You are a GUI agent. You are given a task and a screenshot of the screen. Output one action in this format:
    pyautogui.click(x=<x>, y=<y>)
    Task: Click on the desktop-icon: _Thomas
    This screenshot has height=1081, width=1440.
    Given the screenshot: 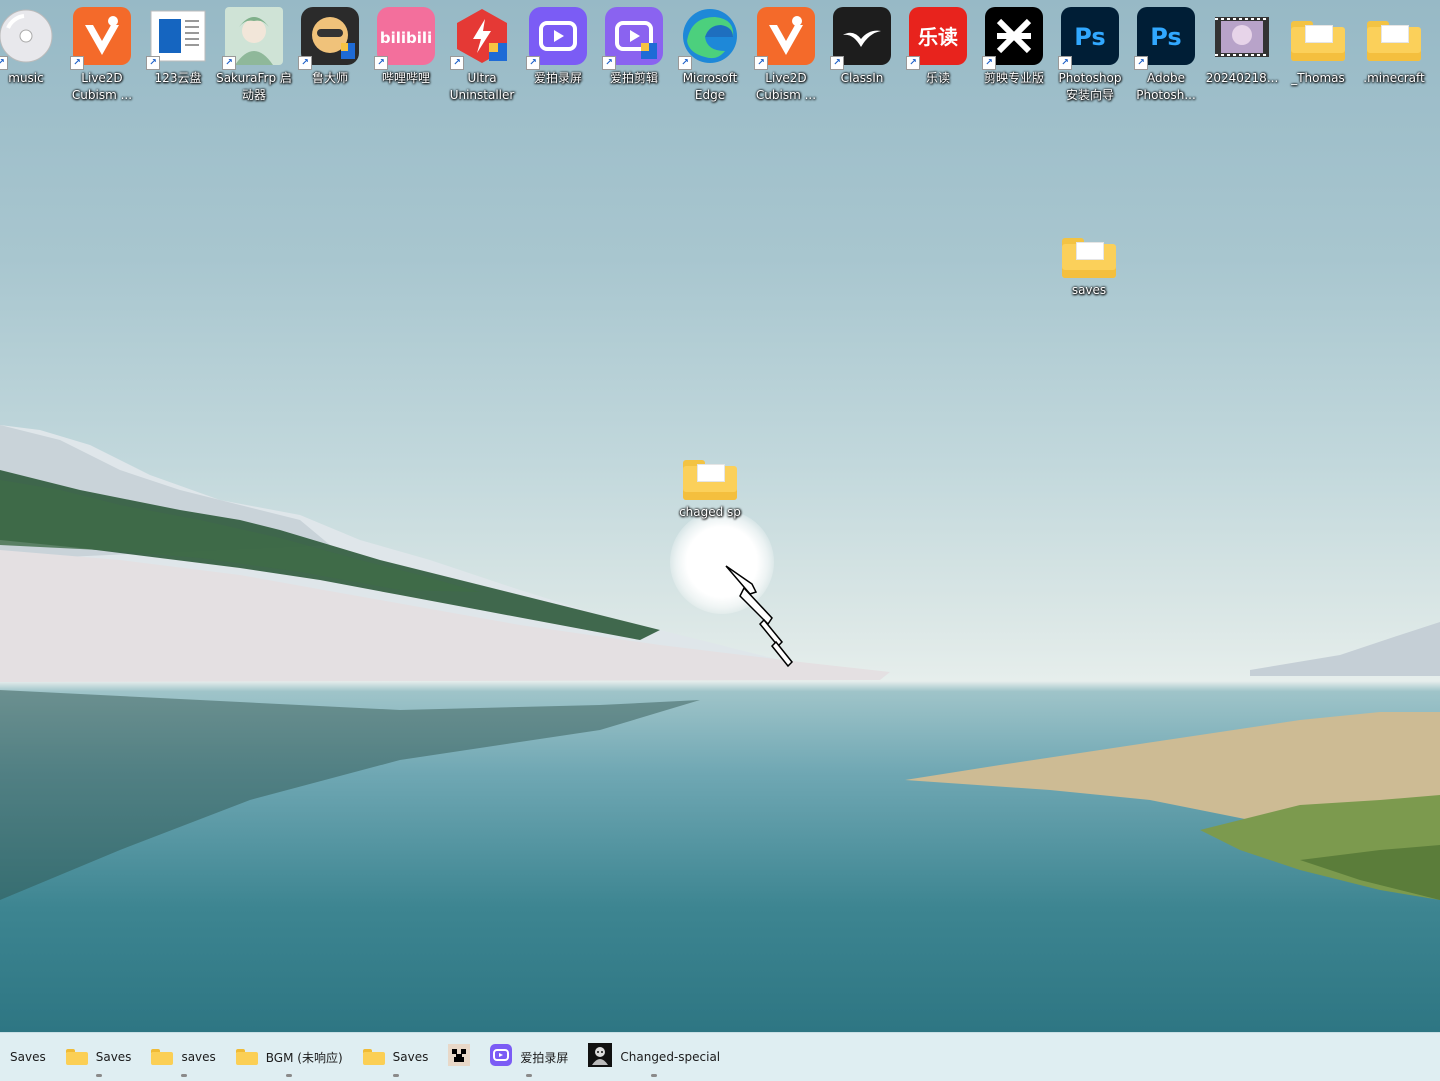 What is the action you would take?
    pyautogui.click(x=1318, y=43)
    